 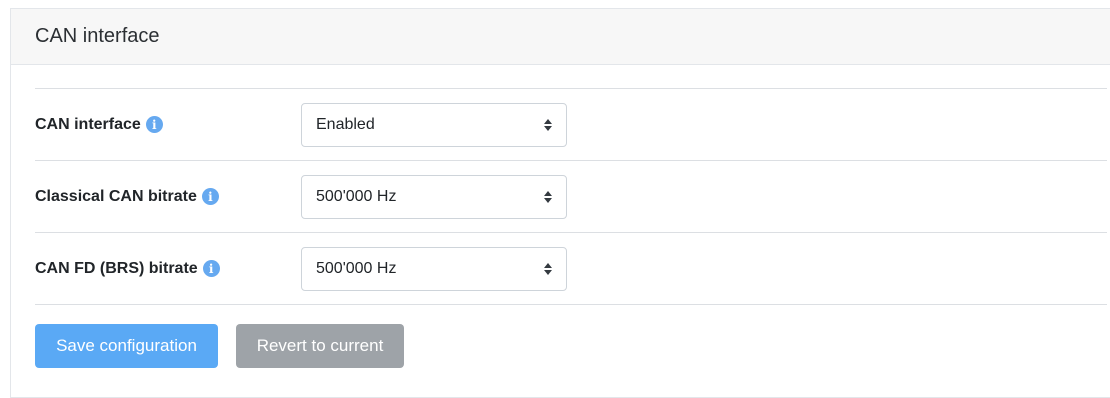 I want to click on row-label: CAN FD (BRS) bitrate i, so click(x=168, y=269).